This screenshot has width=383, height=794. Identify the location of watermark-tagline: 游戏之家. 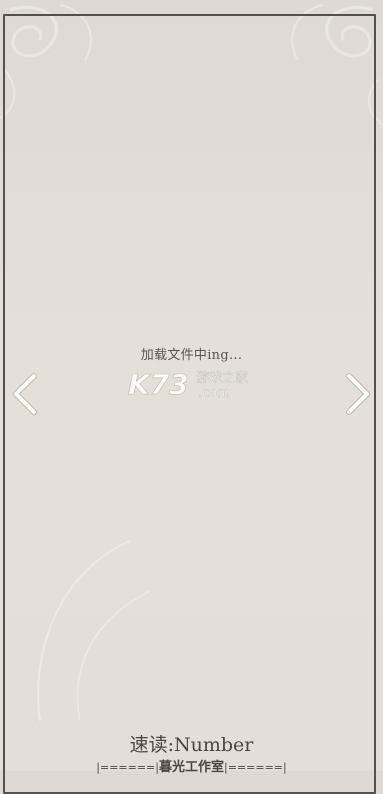
(222, 378).